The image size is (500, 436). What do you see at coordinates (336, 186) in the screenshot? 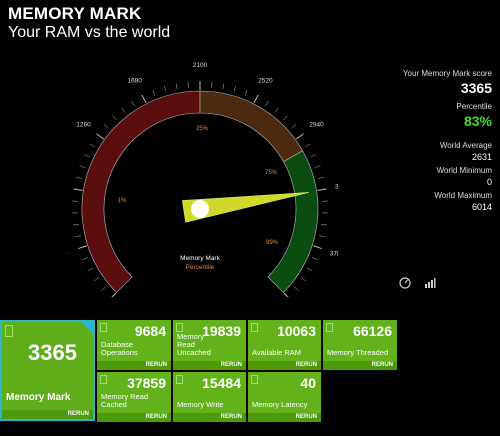
I see `gauge-tick-label: 3360` at bounding box center [336, 186].